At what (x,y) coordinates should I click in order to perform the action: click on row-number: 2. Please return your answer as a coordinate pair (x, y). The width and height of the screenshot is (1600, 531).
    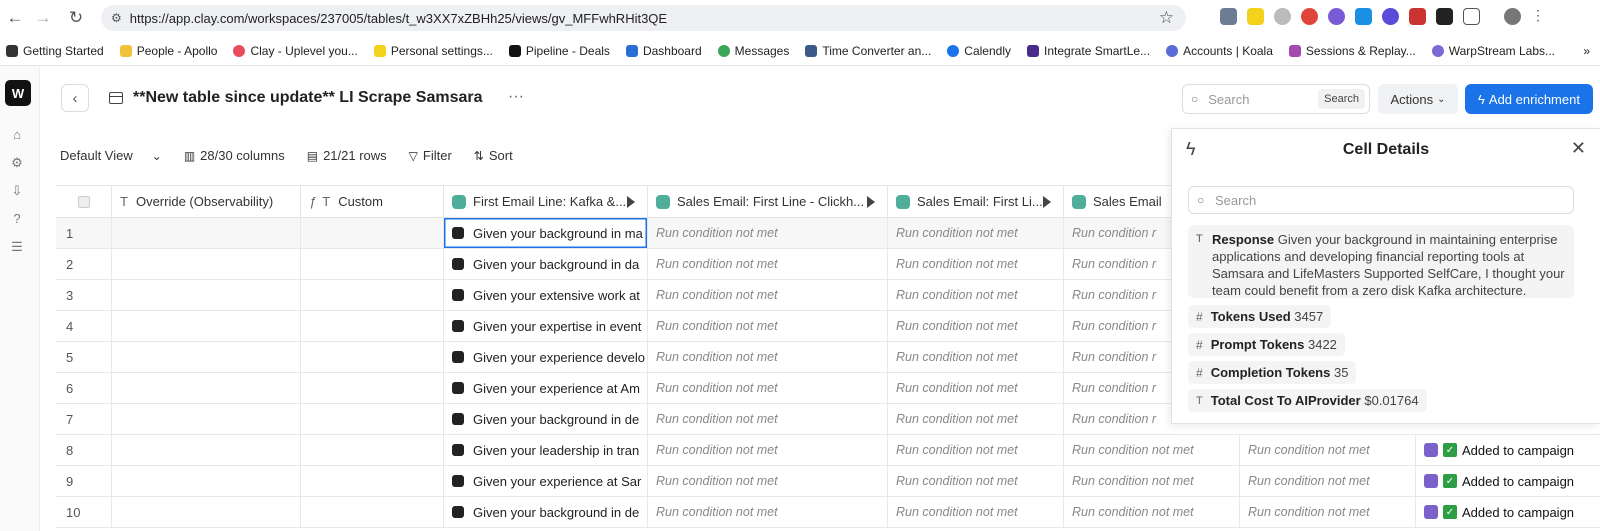
    Looking at the image, I should click on (84, 264).